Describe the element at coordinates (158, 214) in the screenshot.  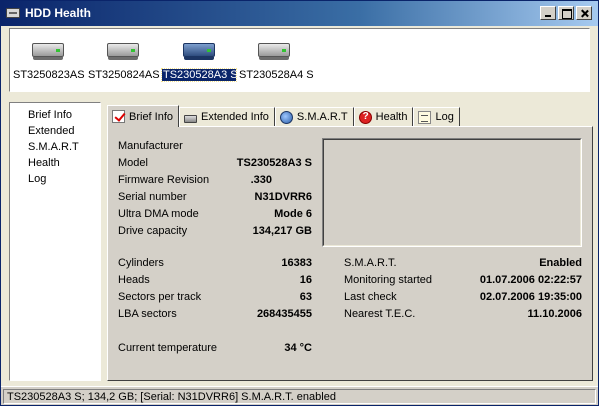
I see `udma-label: Ultra DMA mode` at that location.